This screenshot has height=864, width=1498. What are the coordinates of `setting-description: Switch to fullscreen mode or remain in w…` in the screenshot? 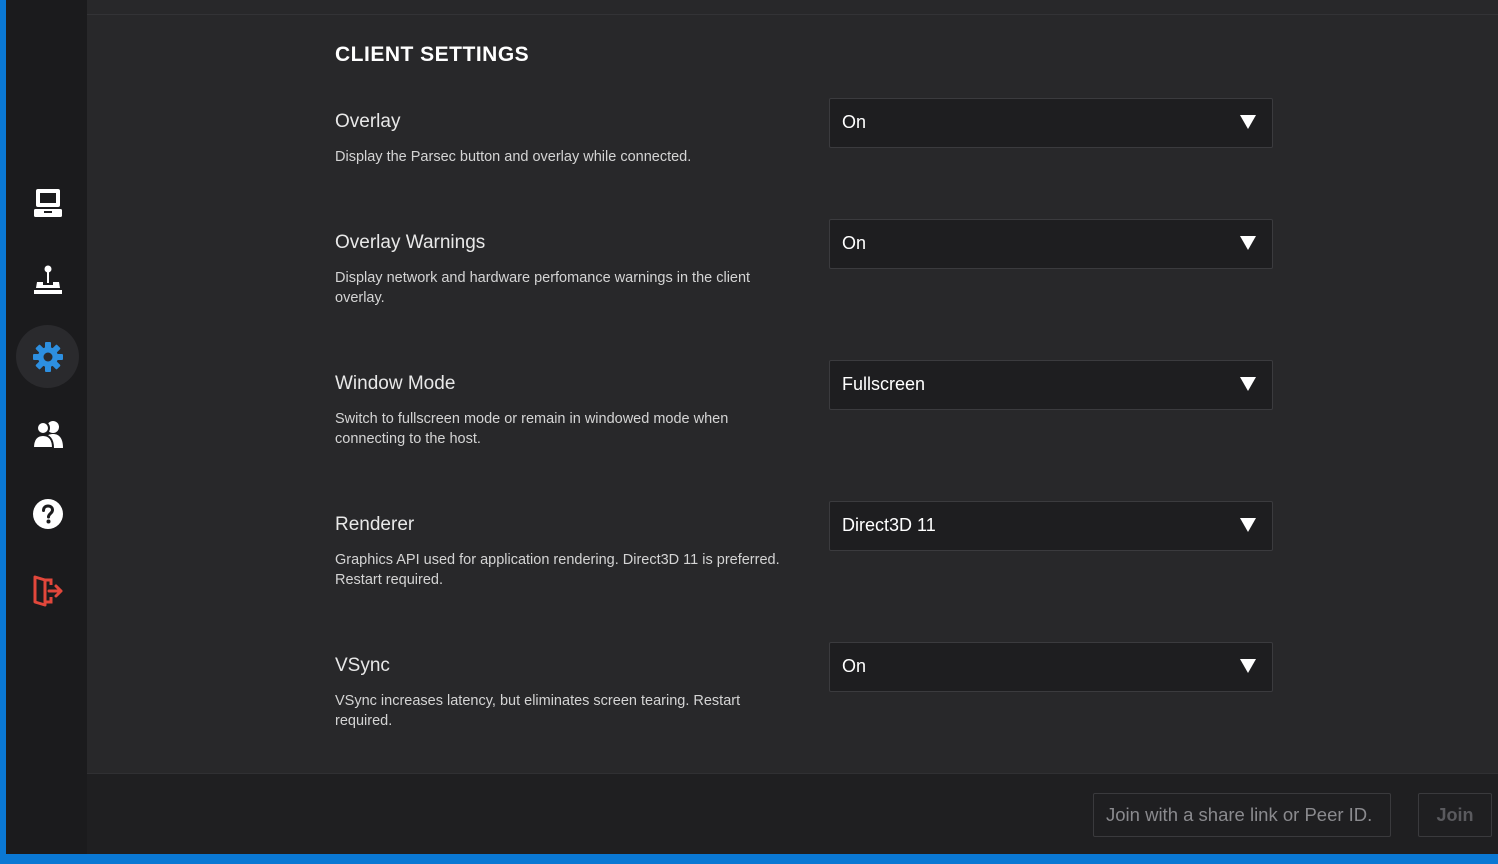 It's located at (532, 429).